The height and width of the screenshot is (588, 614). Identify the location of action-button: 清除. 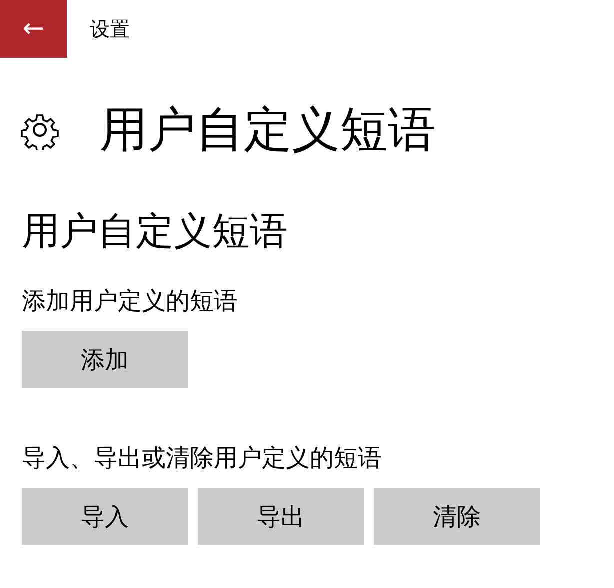
(457, 516).